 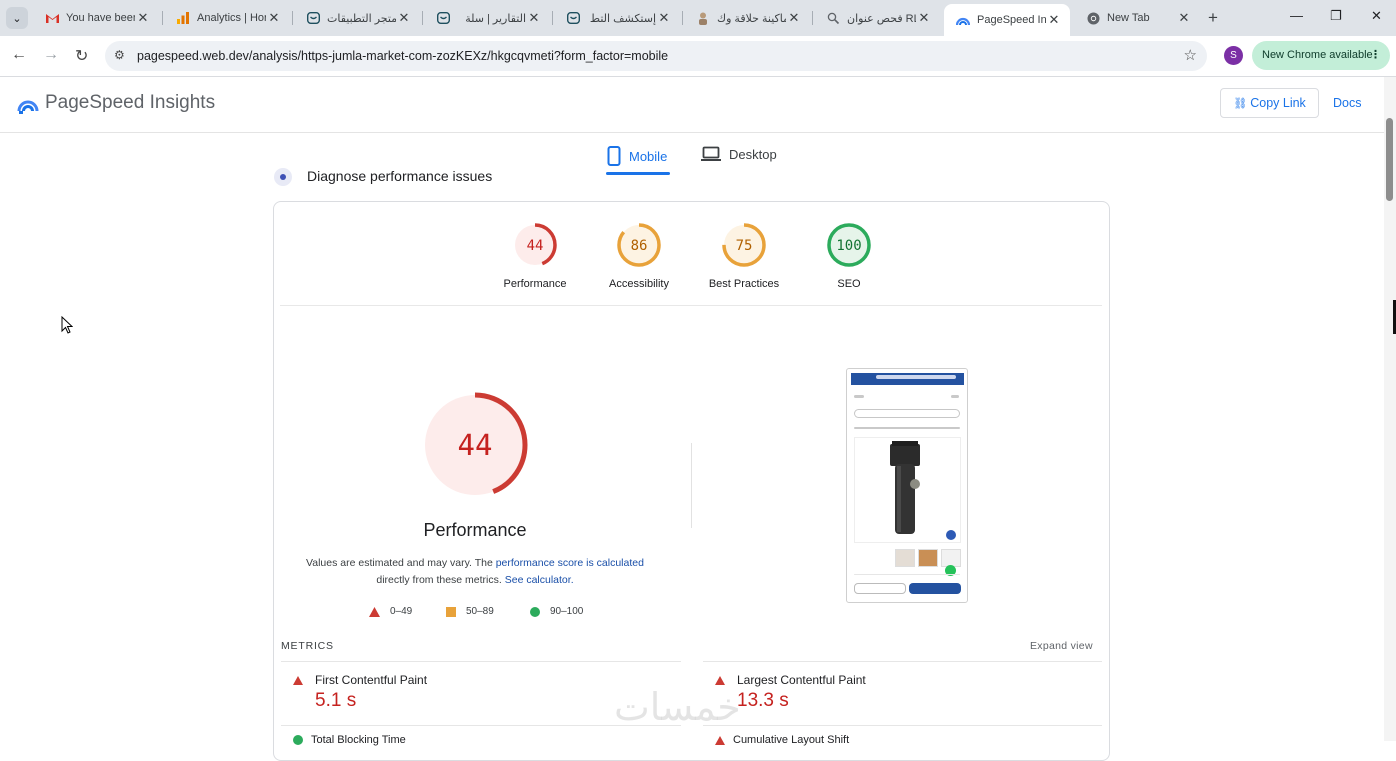 I want to click on copy-link-button: ⛓ Copy Link, so click(x=1269, y=103).